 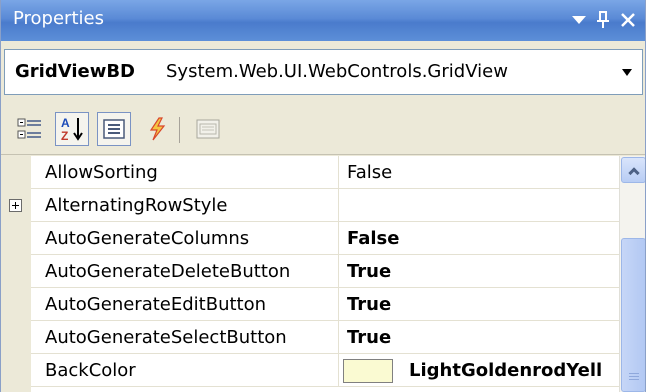 What do you see at coordinates (185, 205) in the screenshot?
I see `property-name: AlternatingRowStyle` at bounding box center [185, 205].